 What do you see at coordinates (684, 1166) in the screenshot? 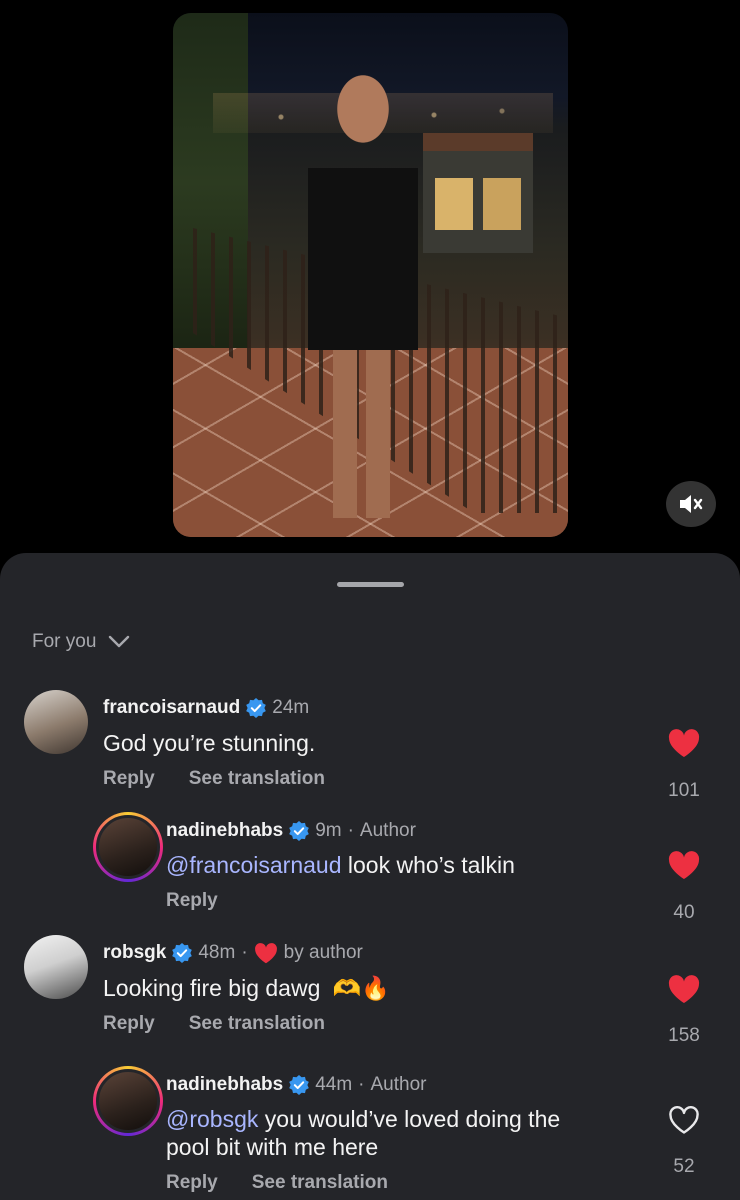
I see `like-count: 52` at bounding box center [684, 1166].